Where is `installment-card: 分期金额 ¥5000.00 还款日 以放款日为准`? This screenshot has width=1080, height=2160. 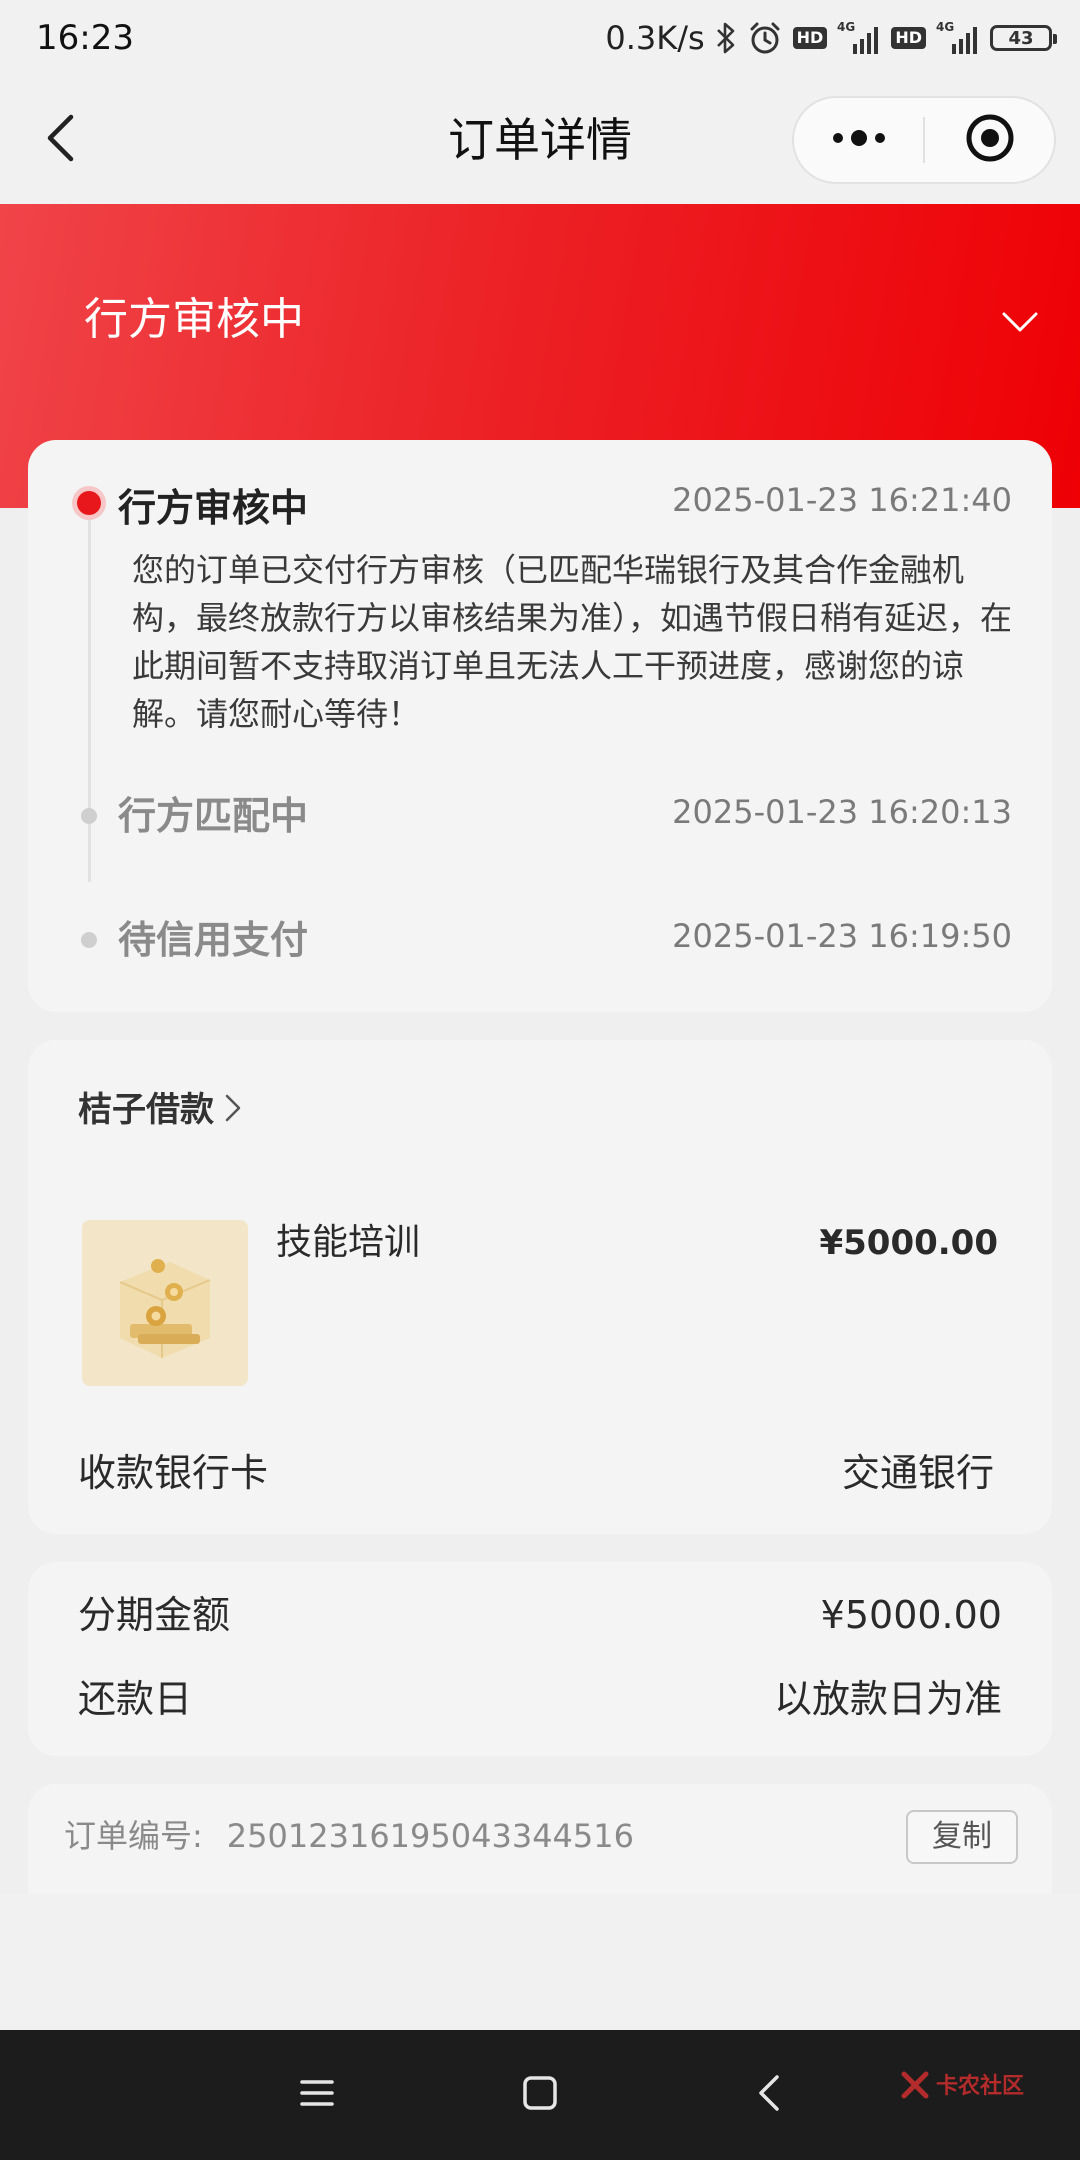
installment-card: 分期金额 ¥5000.00 还款日 以放款日为准 is located at coordinates (540, 1659).